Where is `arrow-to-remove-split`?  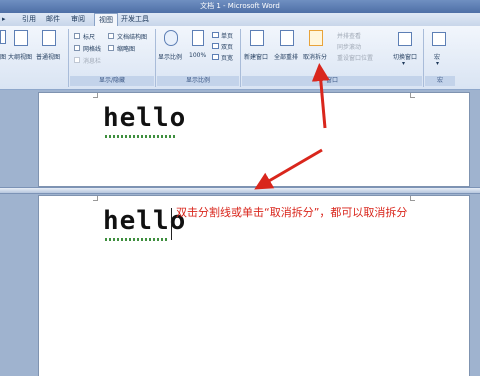 arrow-to-remove-split is located at coordinates (320, 96).